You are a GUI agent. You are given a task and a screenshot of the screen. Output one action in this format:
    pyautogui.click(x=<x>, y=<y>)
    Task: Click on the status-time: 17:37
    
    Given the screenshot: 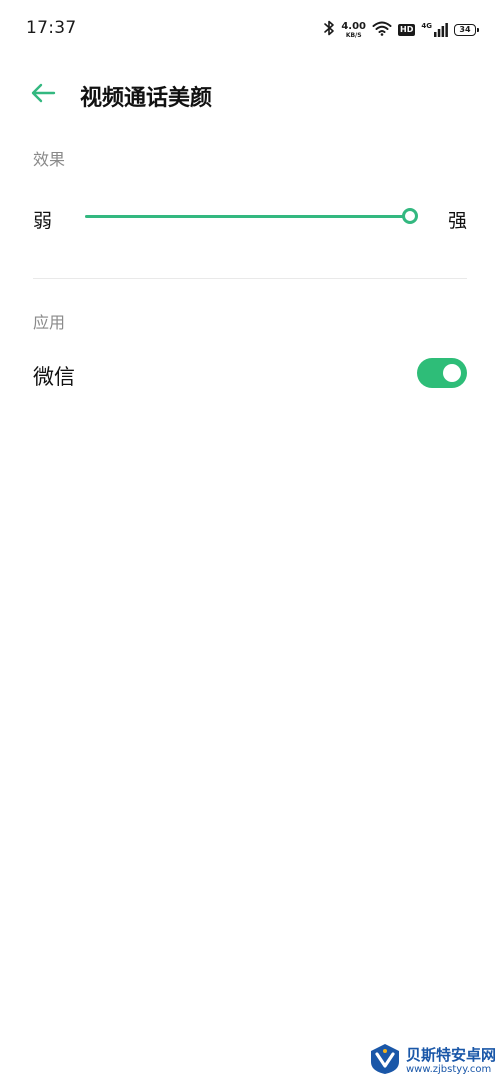 What is the action you would take?
    pyautogui.click(x=51, y=28)
    